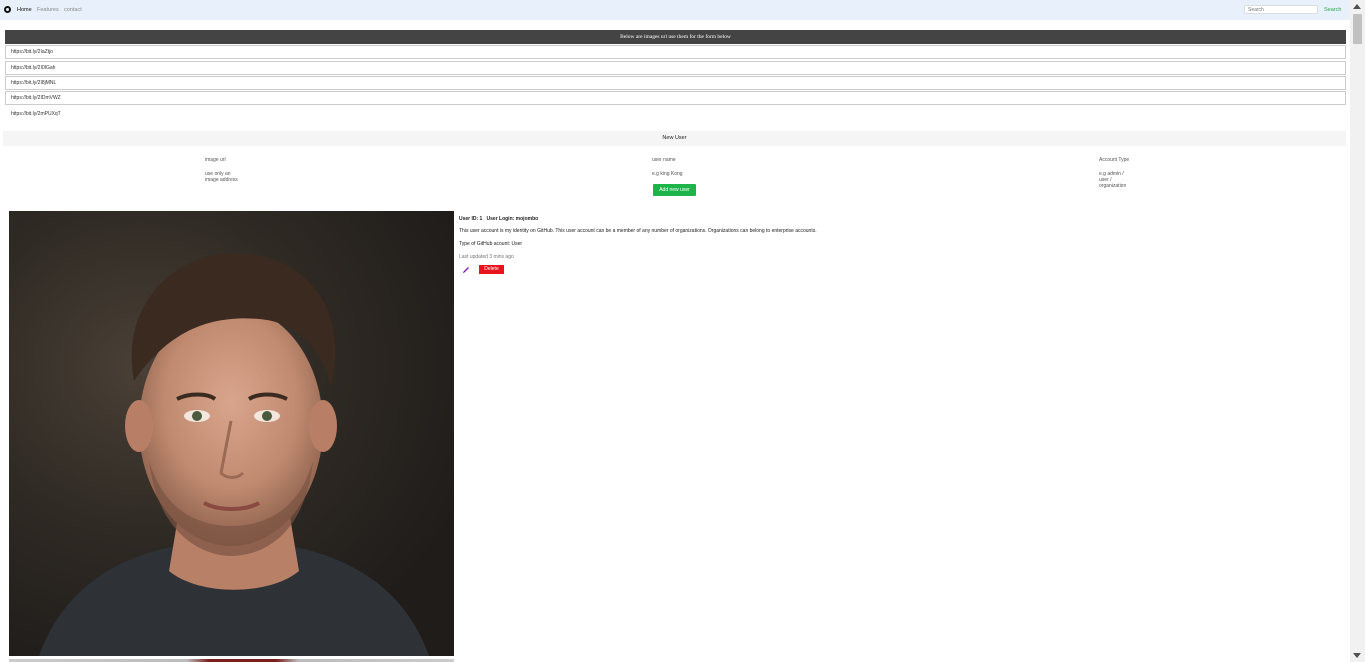 The image size is (1365, 662). What do you see at coordinates (675, 68) in the screenshot?
I see `image-url-item: https://bit.ly/2I0IGah` at bounding box center [675, 68].